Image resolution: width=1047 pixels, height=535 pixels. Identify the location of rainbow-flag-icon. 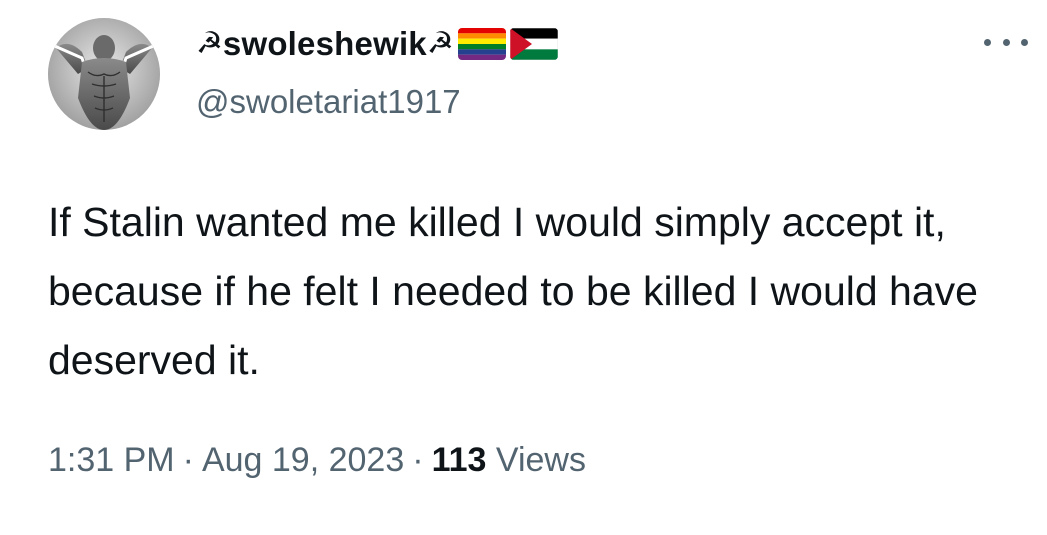
(481, 44).